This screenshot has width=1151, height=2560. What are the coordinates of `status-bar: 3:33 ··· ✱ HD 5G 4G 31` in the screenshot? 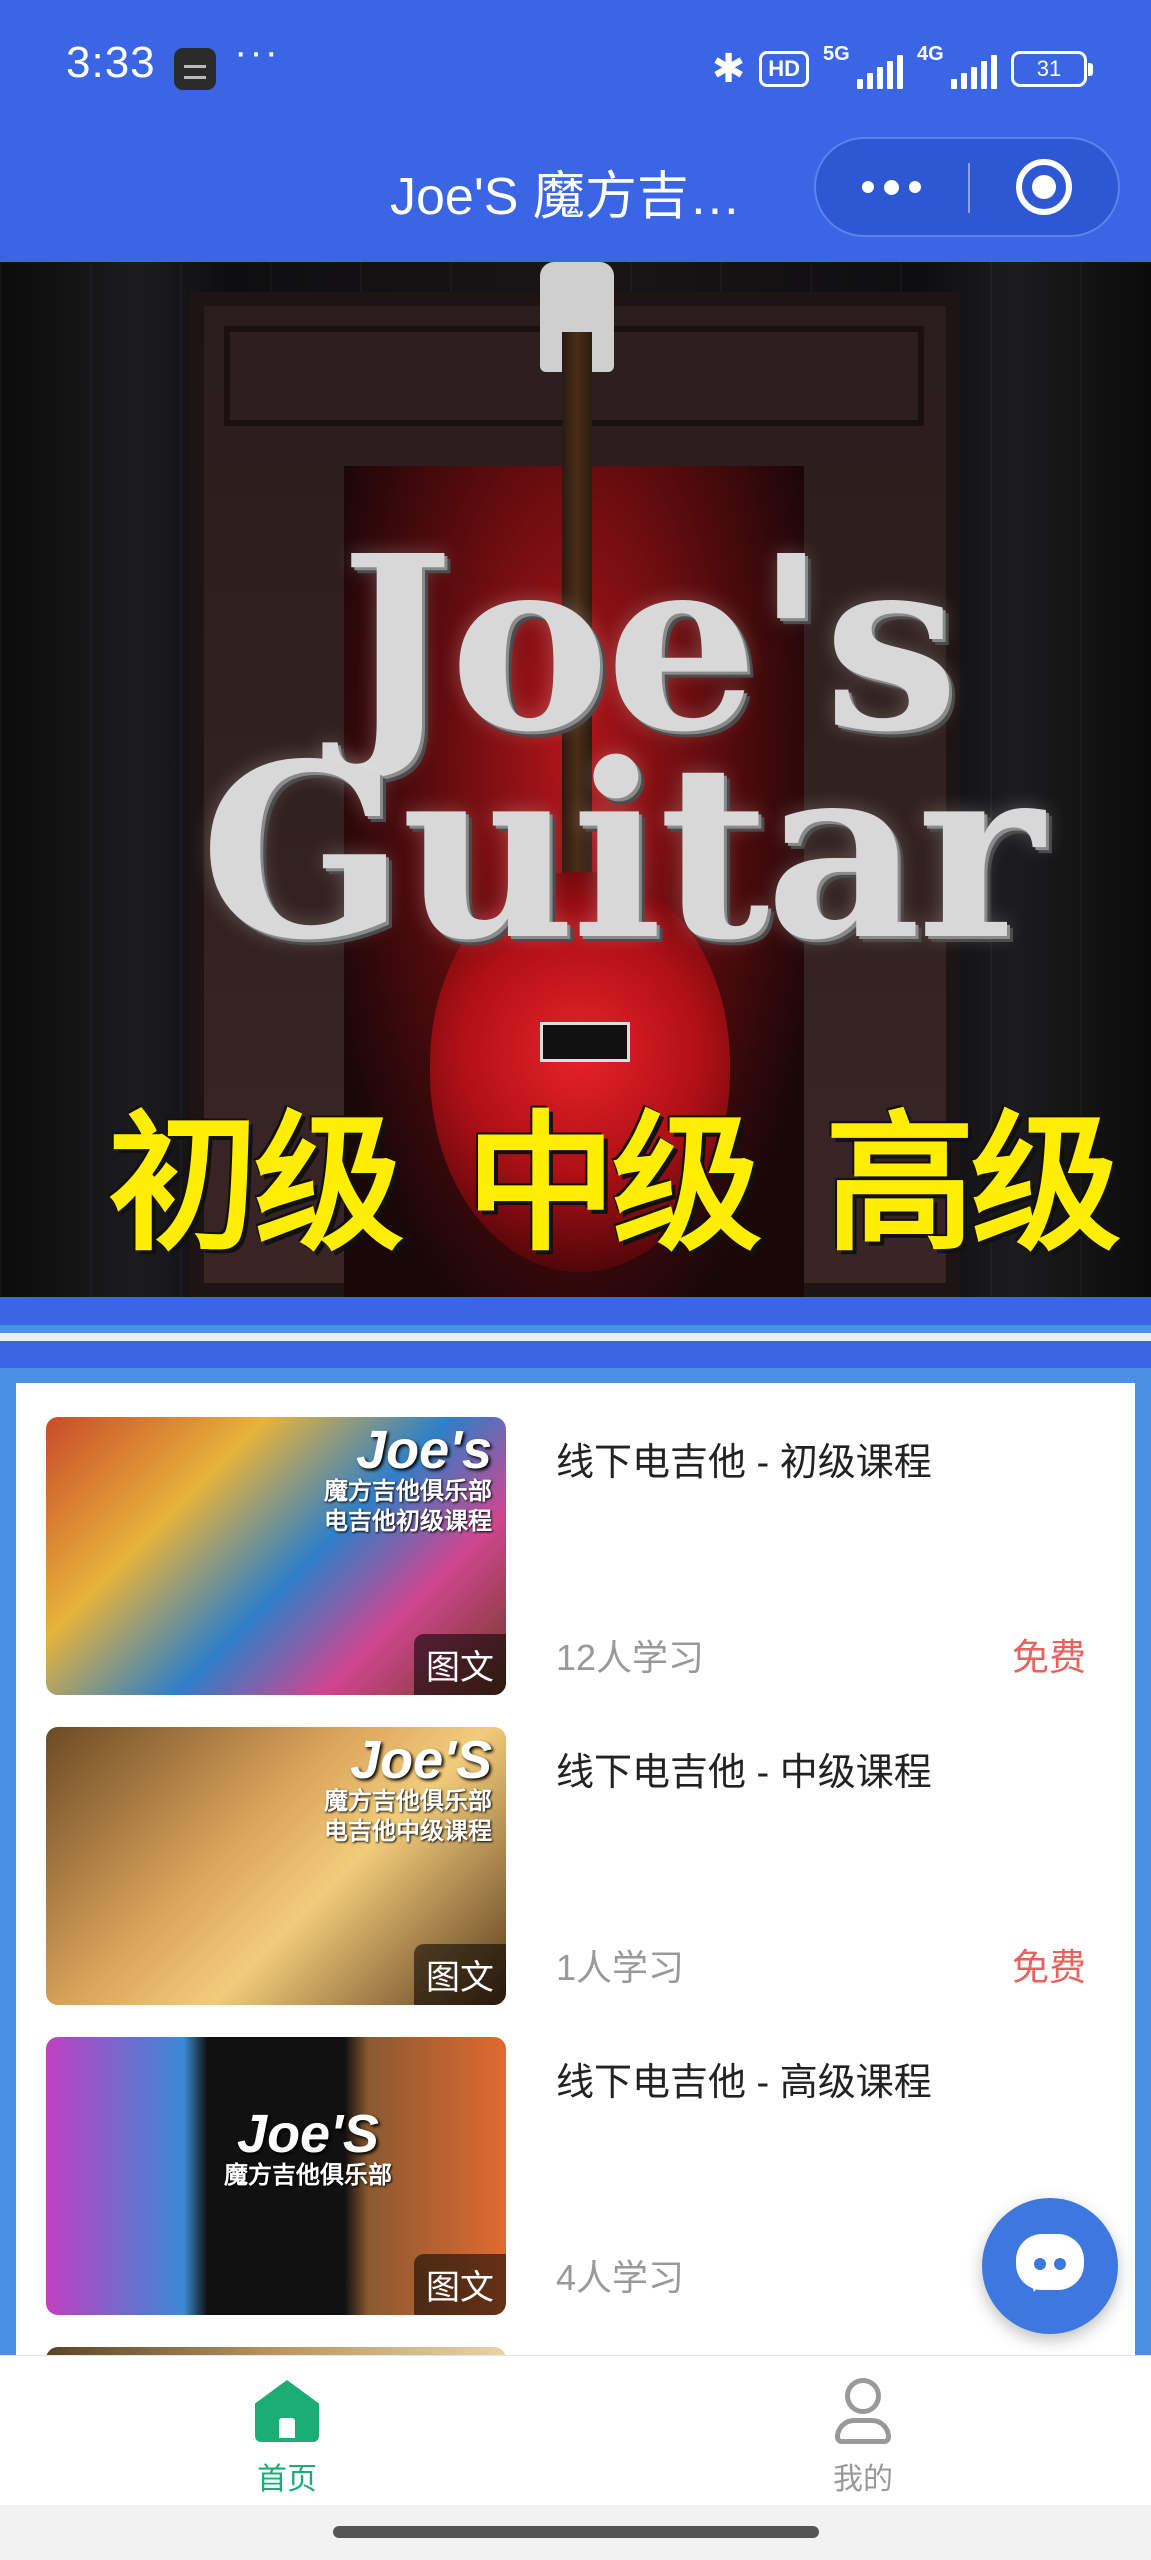 It's located at (575, 67).